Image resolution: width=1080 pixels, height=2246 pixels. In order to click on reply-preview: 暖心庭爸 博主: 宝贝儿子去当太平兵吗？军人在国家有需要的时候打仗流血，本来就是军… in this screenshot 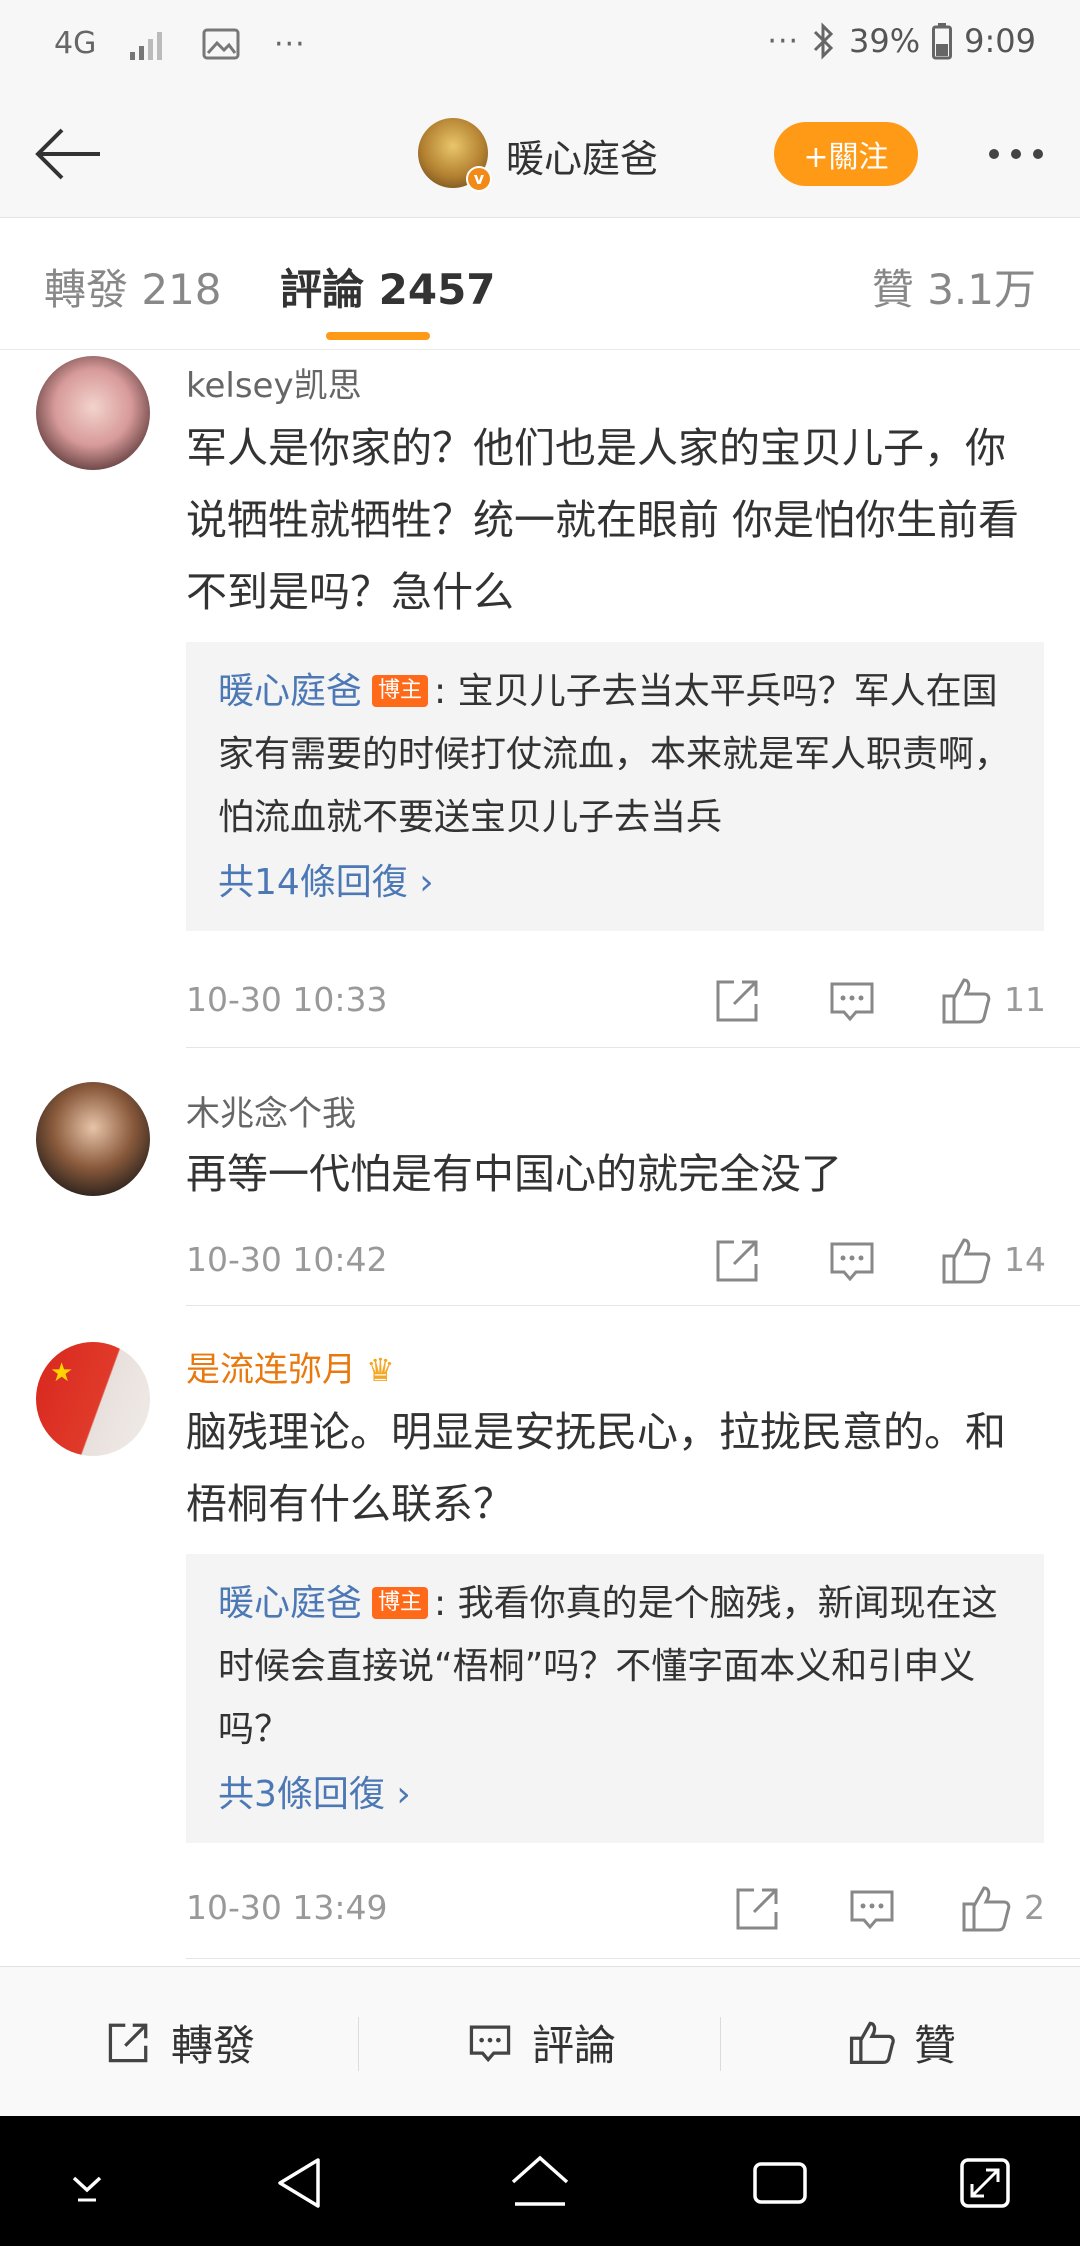, I will do `click(615, 786)`.